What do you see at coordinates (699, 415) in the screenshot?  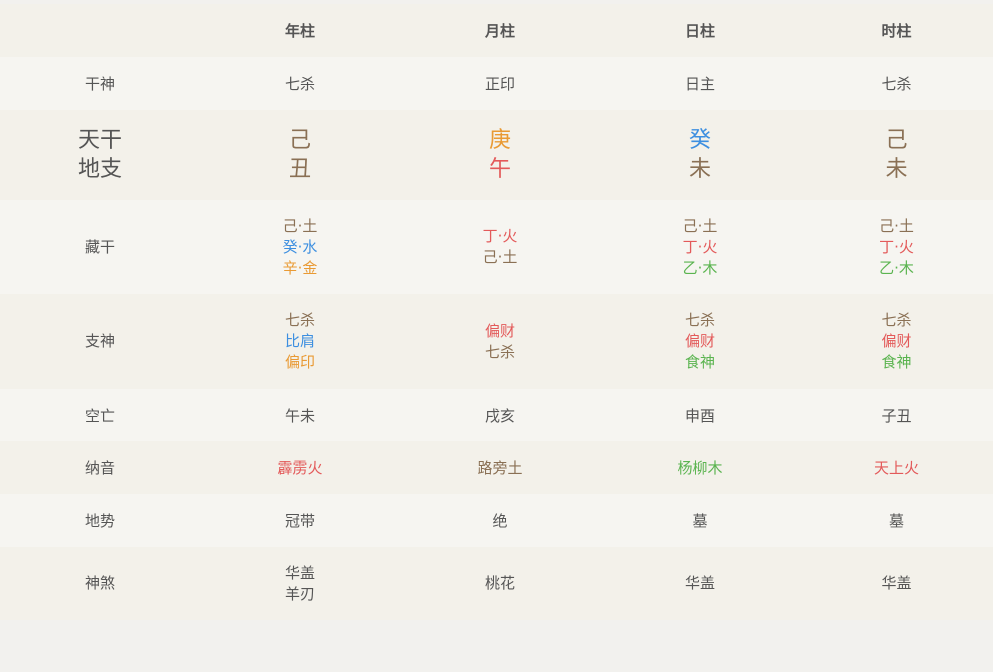 I see `kong-wang-day: 申酉` at bounding box center [699, 415].